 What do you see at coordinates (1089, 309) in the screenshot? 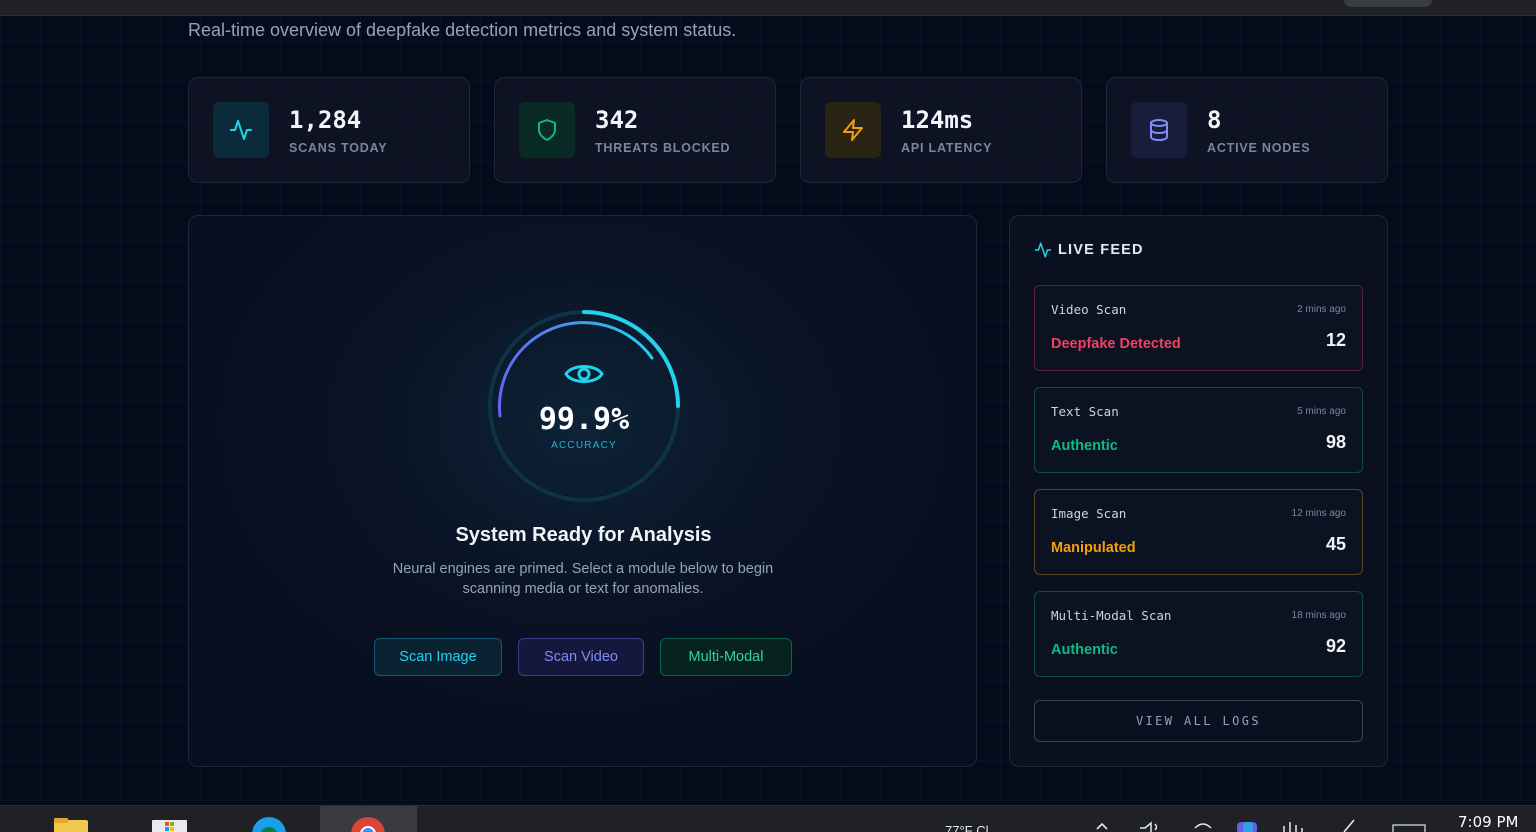
I see `feed-item-type: Video Scan` at bounding box center [1089, 309].